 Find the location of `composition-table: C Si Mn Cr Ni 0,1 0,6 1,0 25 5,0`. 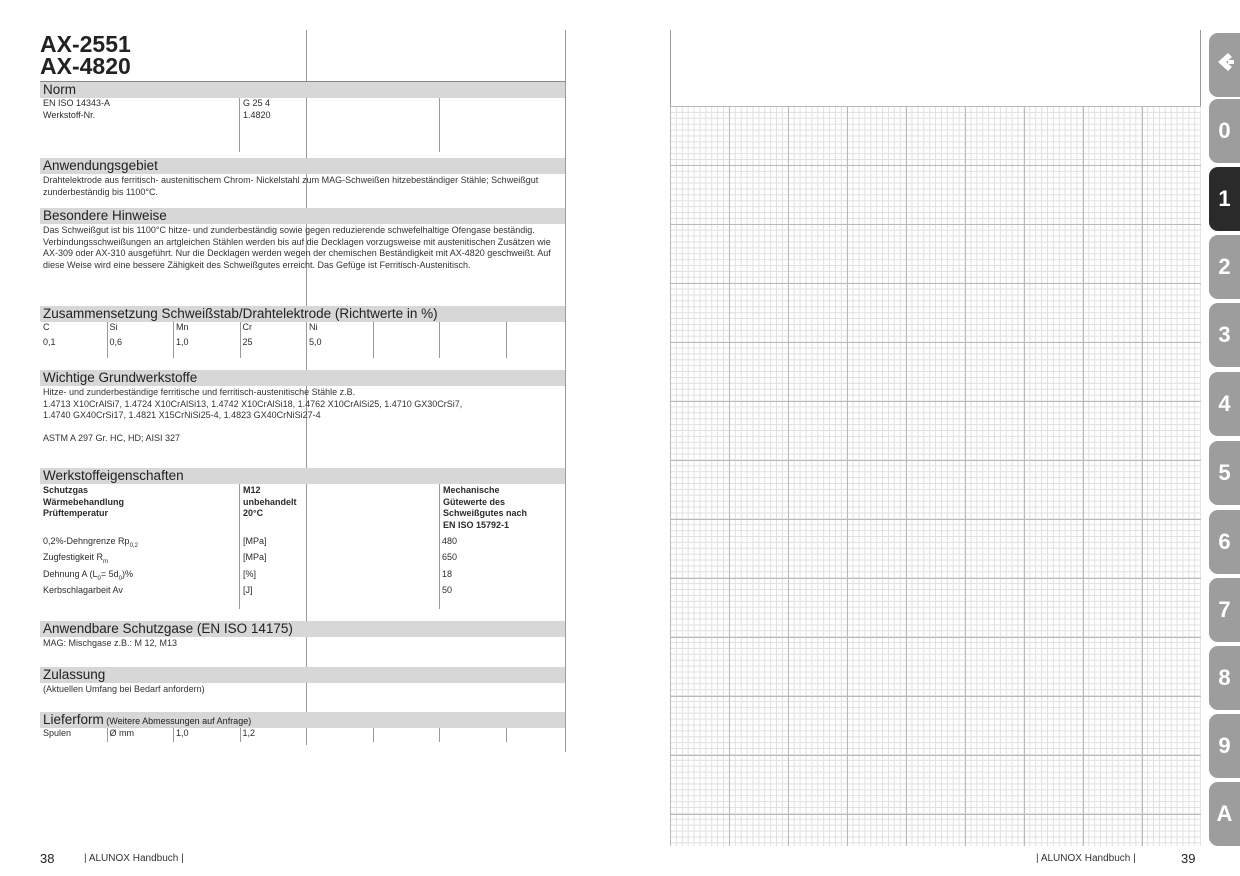

composition-table: C Si Mn Cr Ni 0,1 0,6 1,0 25 5,0 is located at coordinates (302, 346).